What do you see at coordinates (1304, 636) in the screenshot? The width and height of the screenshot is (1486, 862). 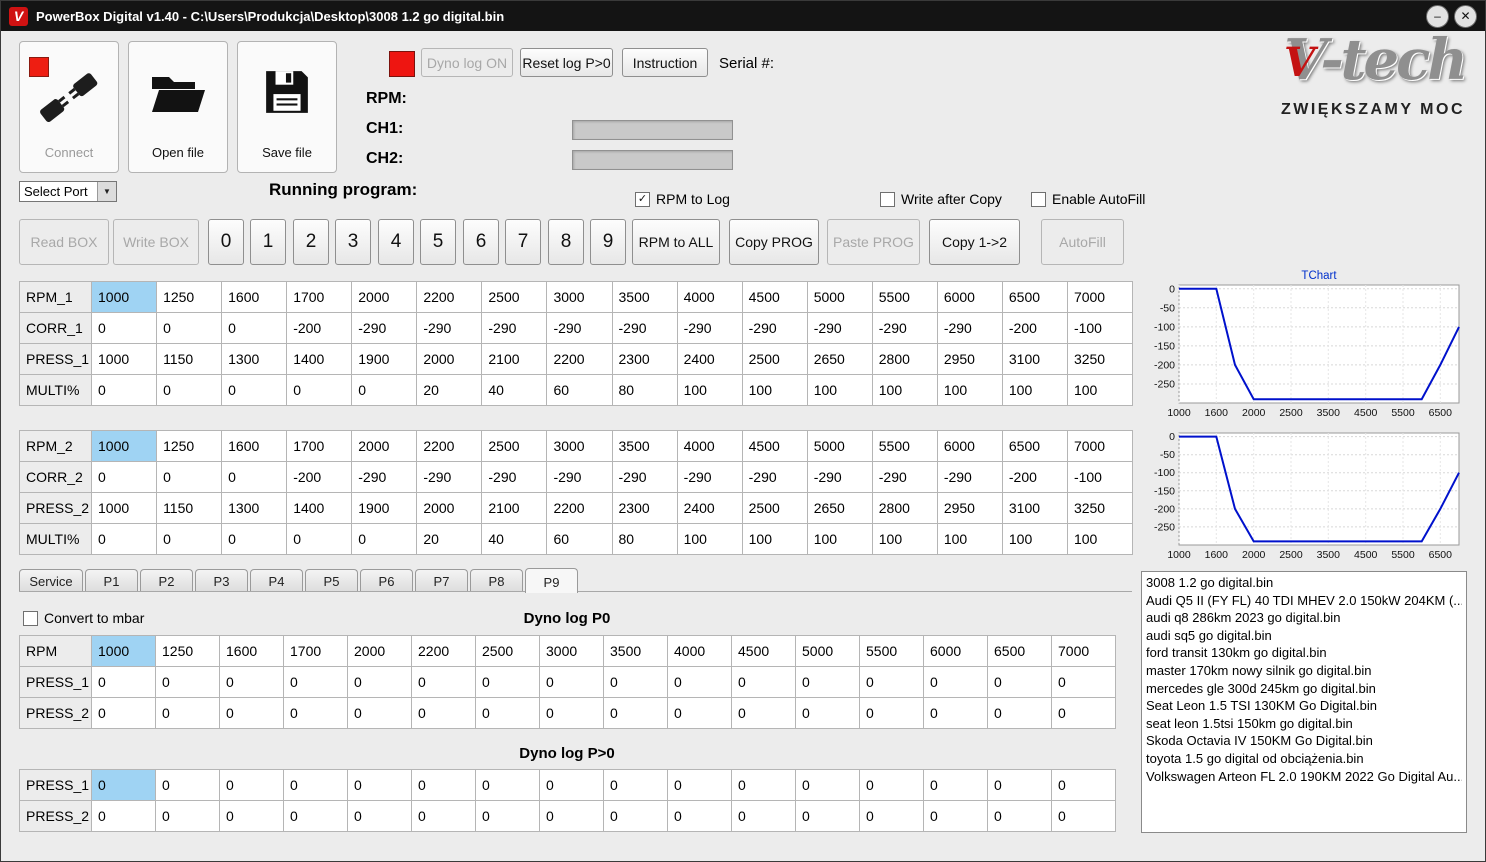 I see `file-item: audi sq5 go digital.bin` at bounding box center [1304, 636].